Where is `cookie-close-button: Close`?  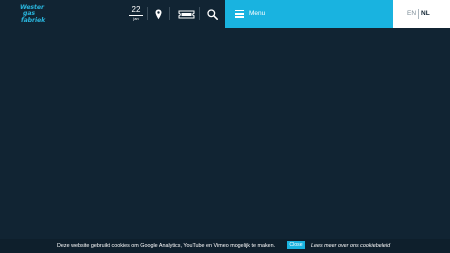
cookie-close-button: Close is located at coordinates (296, 245).